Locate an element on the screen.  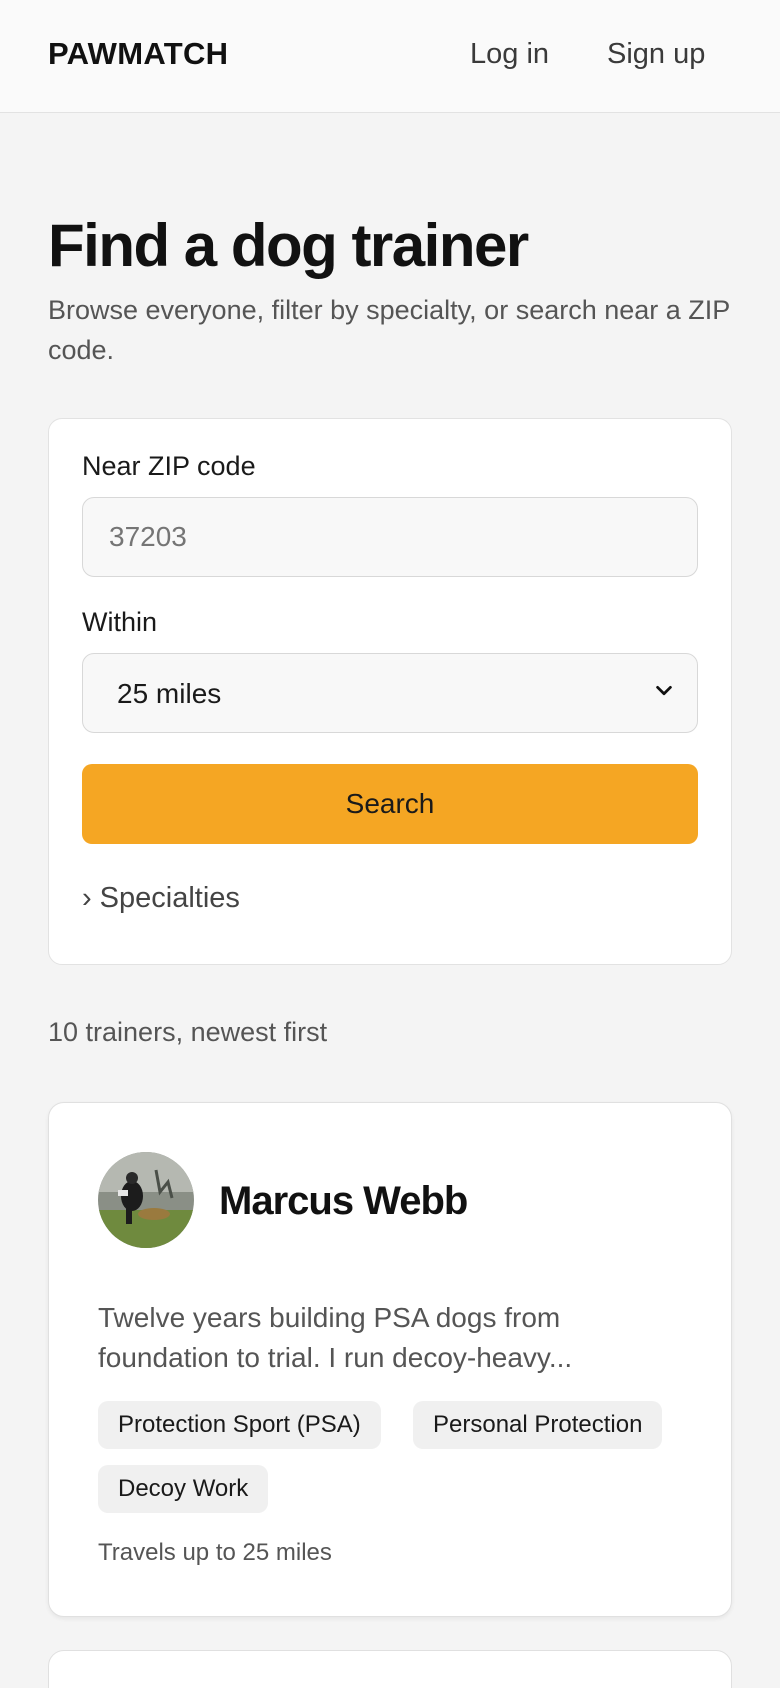
top-nav-bar: PAWMATCH Log in Sign up is located at coordinates (390, 56).